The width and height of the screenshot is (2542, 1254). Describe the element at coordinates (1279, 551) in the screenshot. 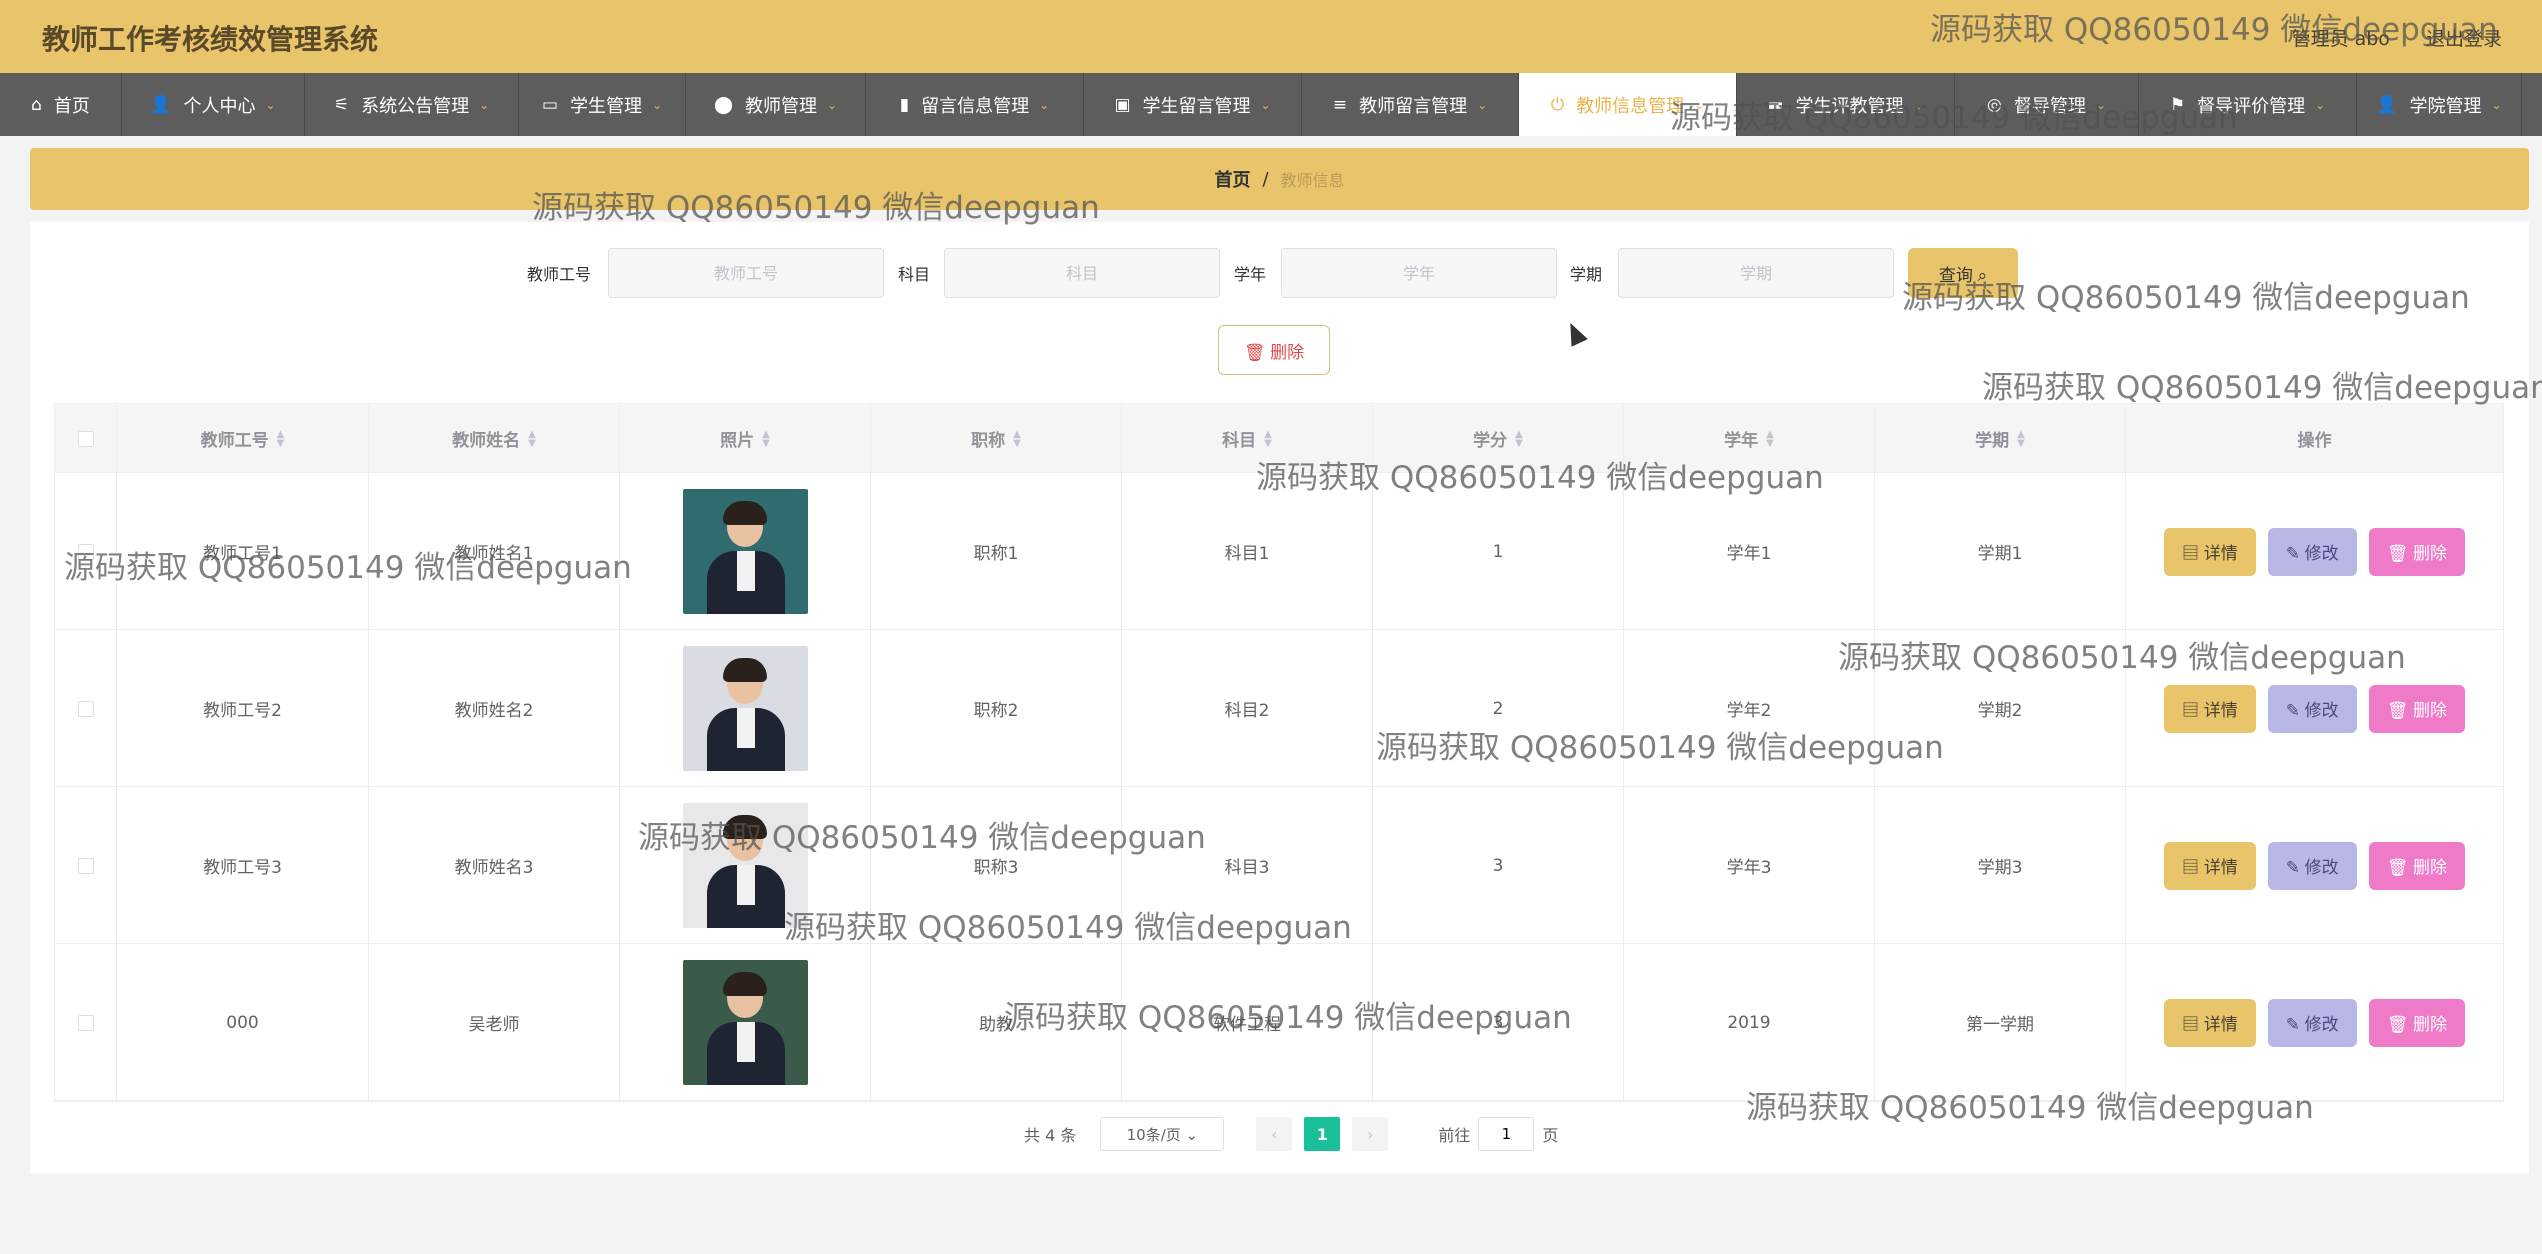

I see `table-row: 教师工号1 教师姓名1 职称1 科目1 1 学年1 学期1 ▤ 详情 ✎ 修改 🗑 删除` at that location.